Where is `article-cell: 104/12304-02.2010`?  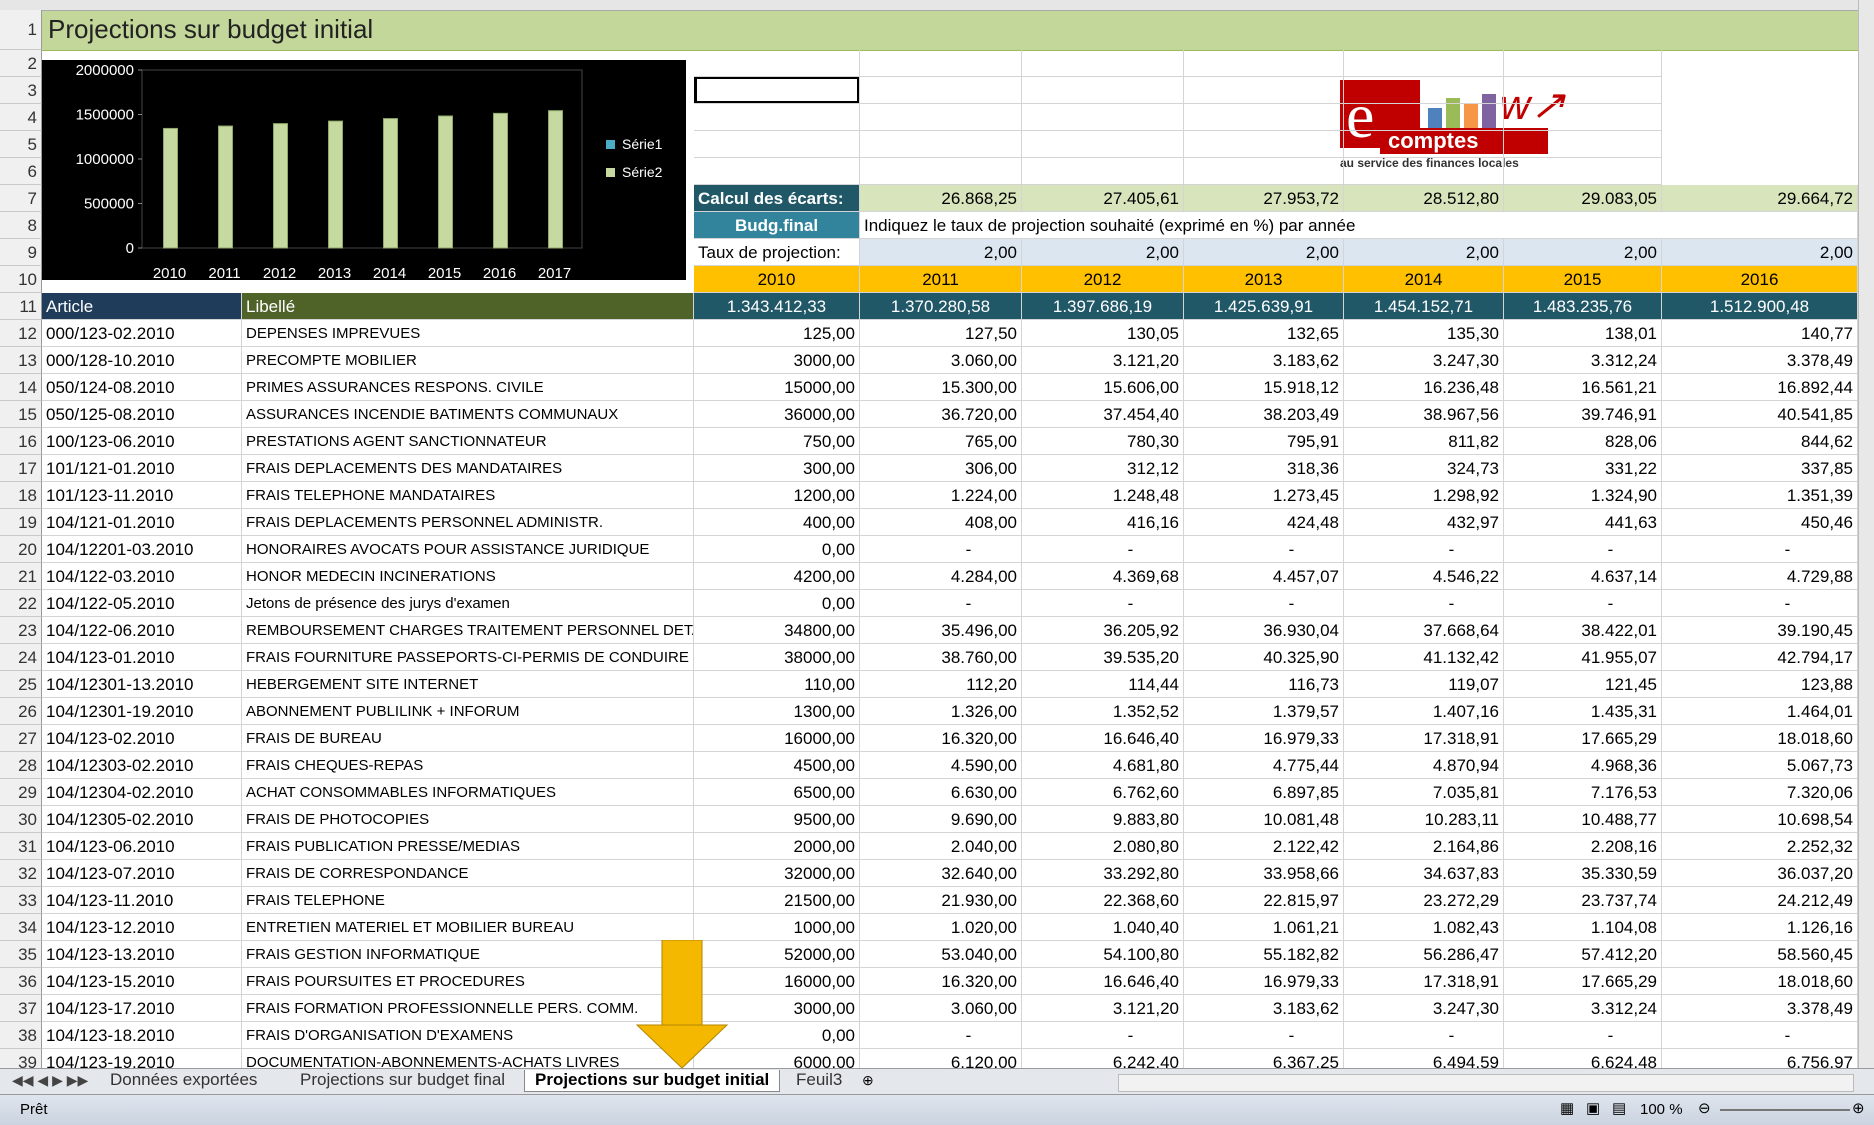 article-cell: 104/12304-02.2010 is located at coordinates (142, 792).